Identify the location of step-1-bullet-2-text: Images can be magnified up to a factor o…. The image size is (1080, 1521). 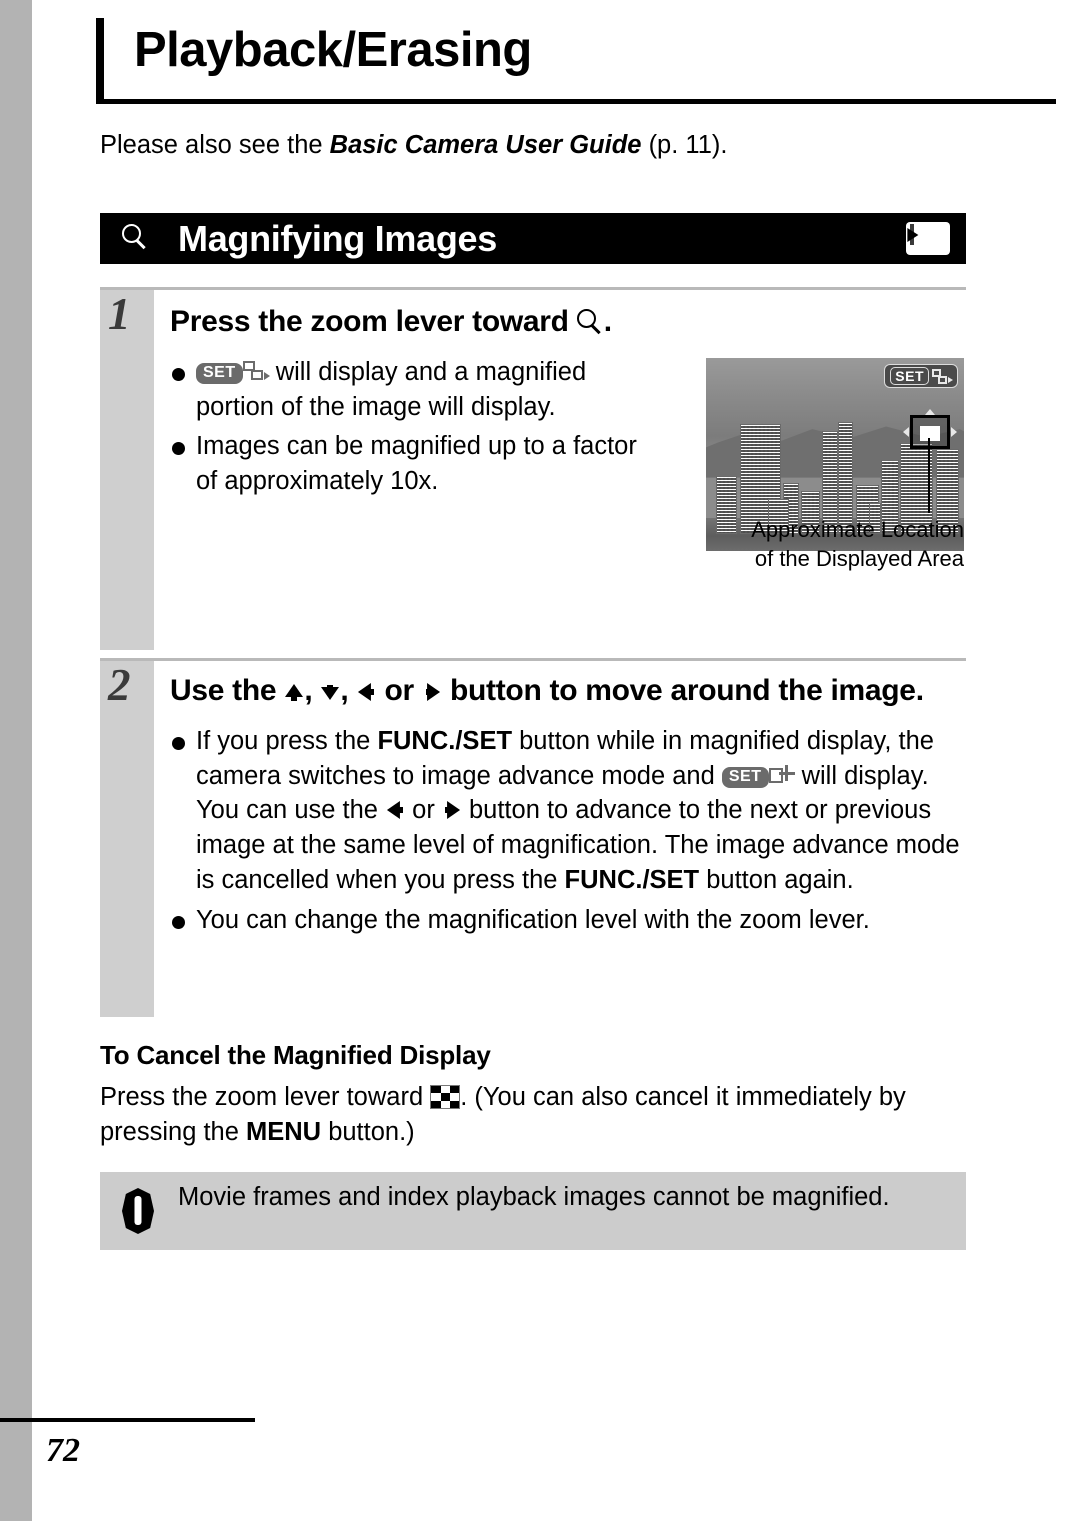
(416, 464).